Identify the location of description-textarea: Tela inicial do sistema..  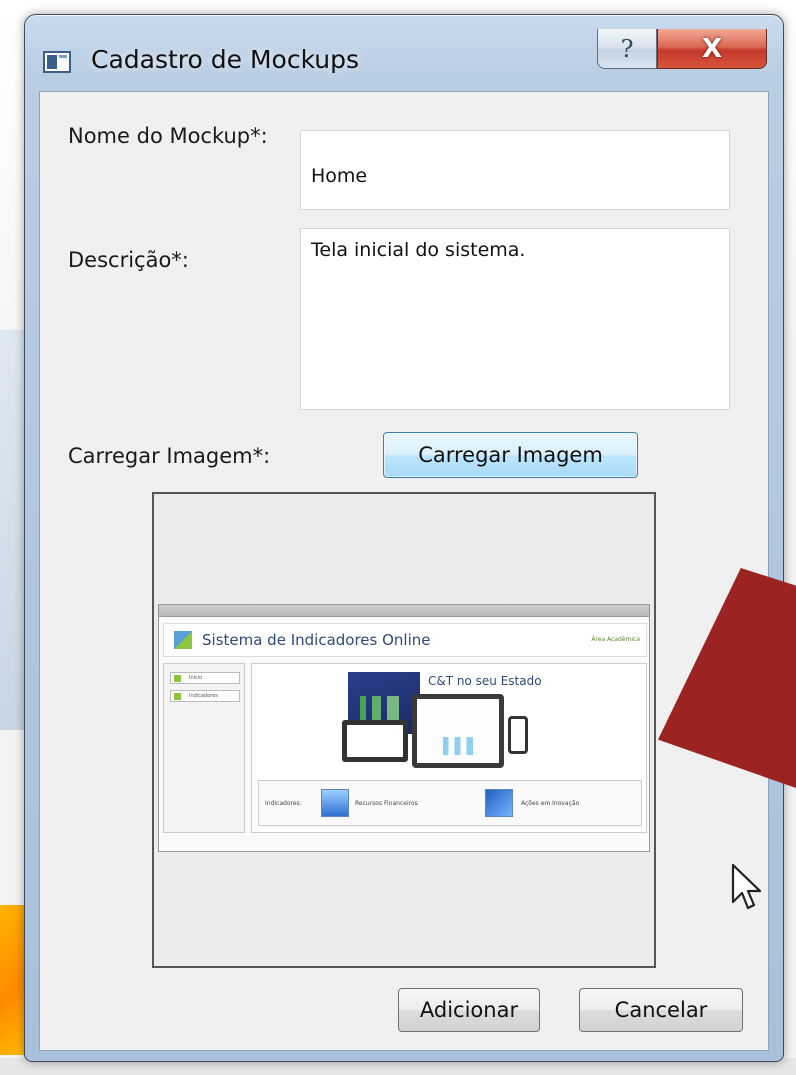
(515, 319).